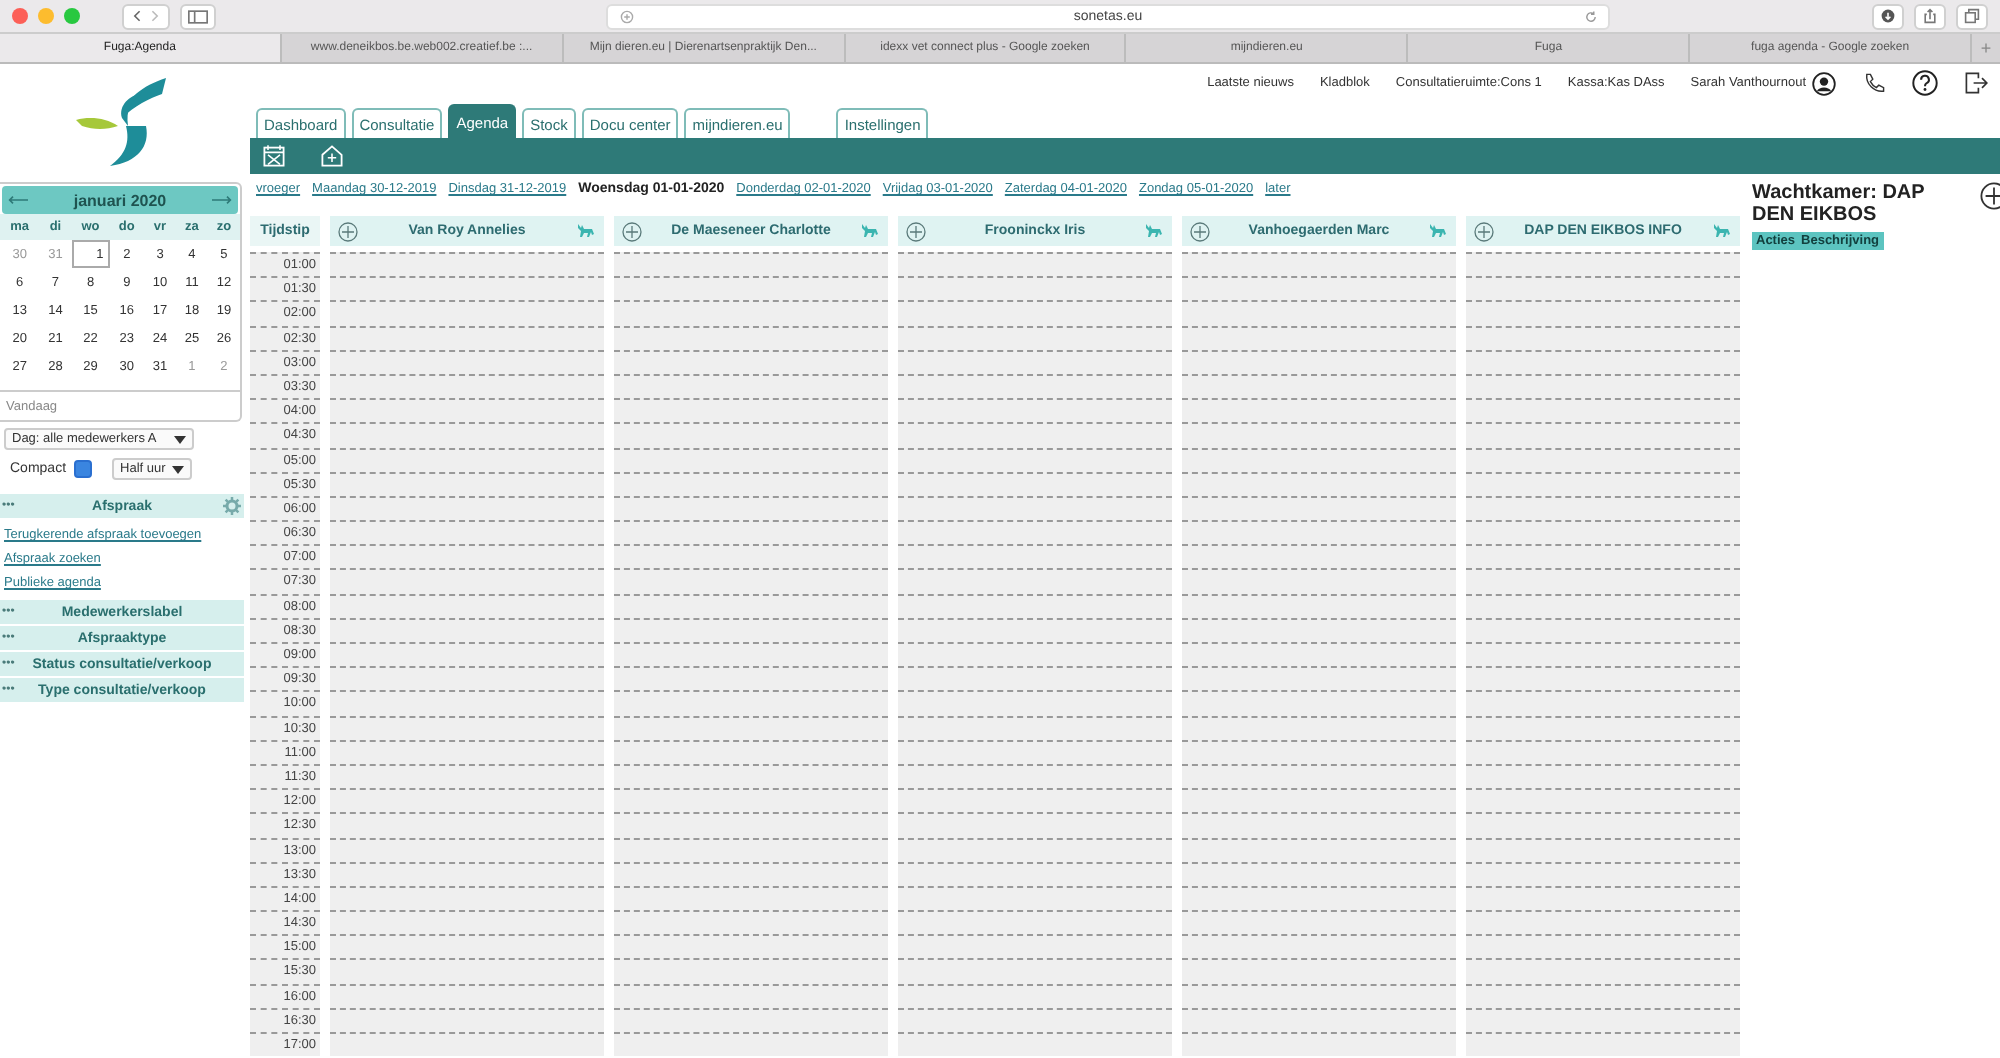 This screenshot has width=2000, height=1058. What do you see at coordinates (332, 156) in the screenshot?
I see `home-add-icon` at bounding box center [332, 156].